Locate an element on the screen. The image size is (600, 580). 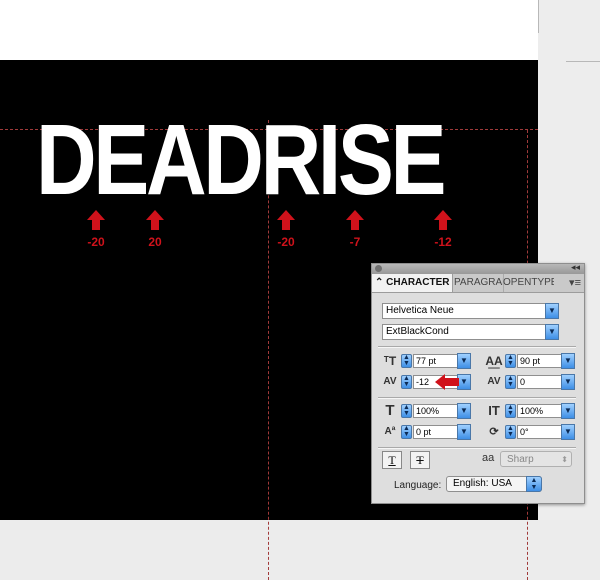
leading-field: A͟A ▲ ▼ 90 pt ▼ is located at coordinates (531, 361).